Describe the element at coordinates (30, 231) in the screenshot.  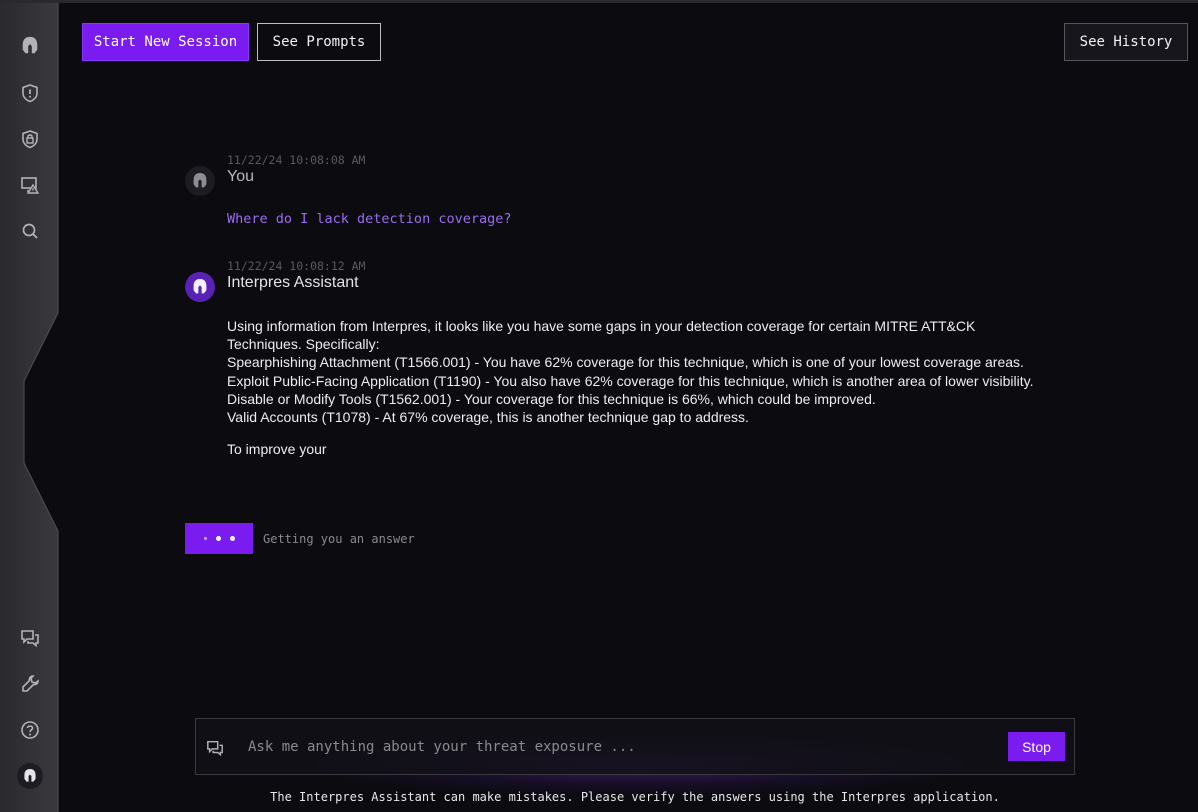
I see `search-icon` at that location.